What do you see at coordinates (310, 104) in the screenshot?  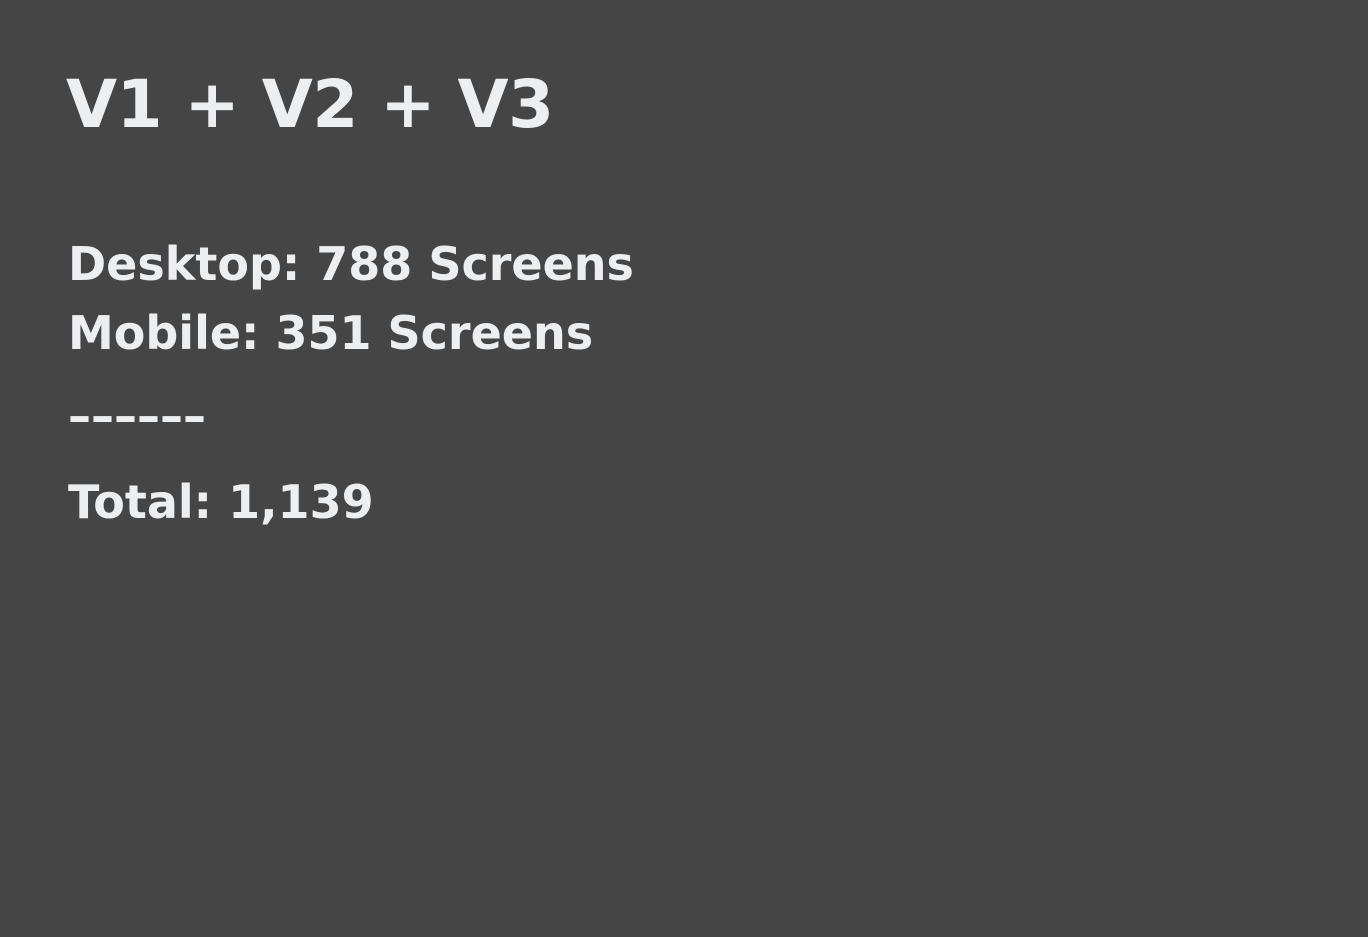 I see `slide-title: V1 + V2 + V3` at bounding box center [310, 104].